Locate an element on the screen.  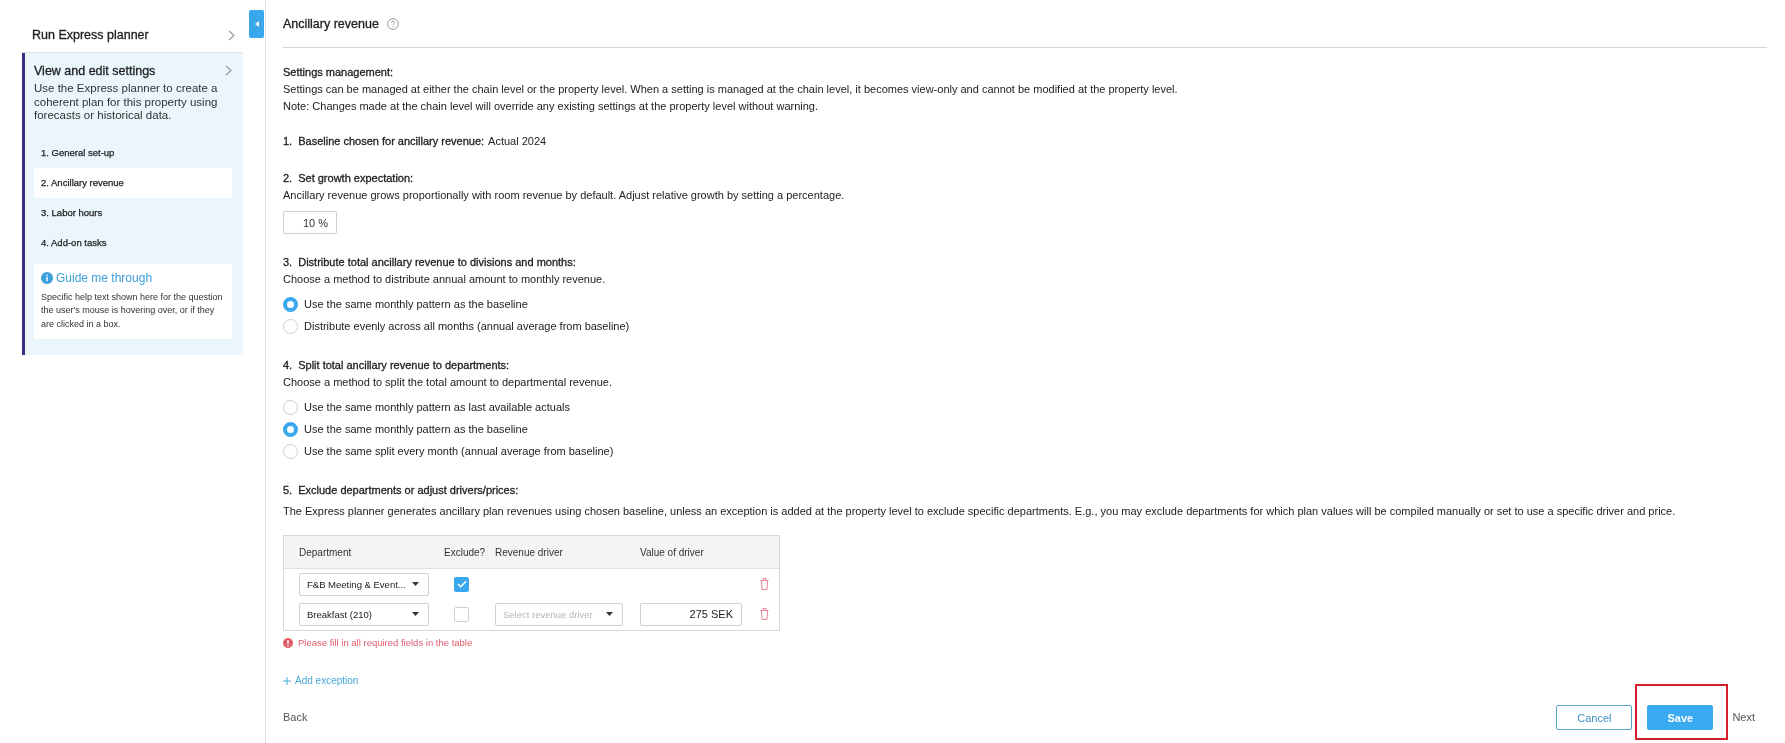
check-icon is located at coordinates (461, 584).